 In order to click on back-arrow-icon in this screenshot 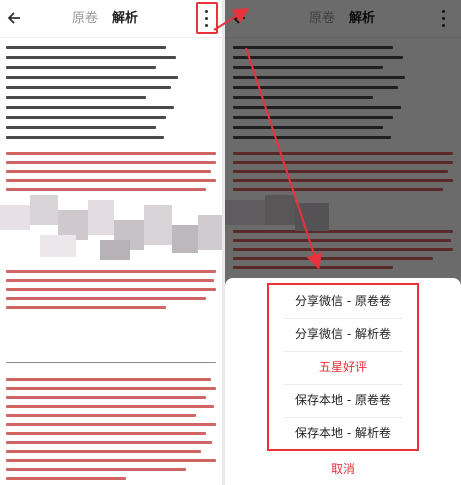, I will do `click(16, 18)`.